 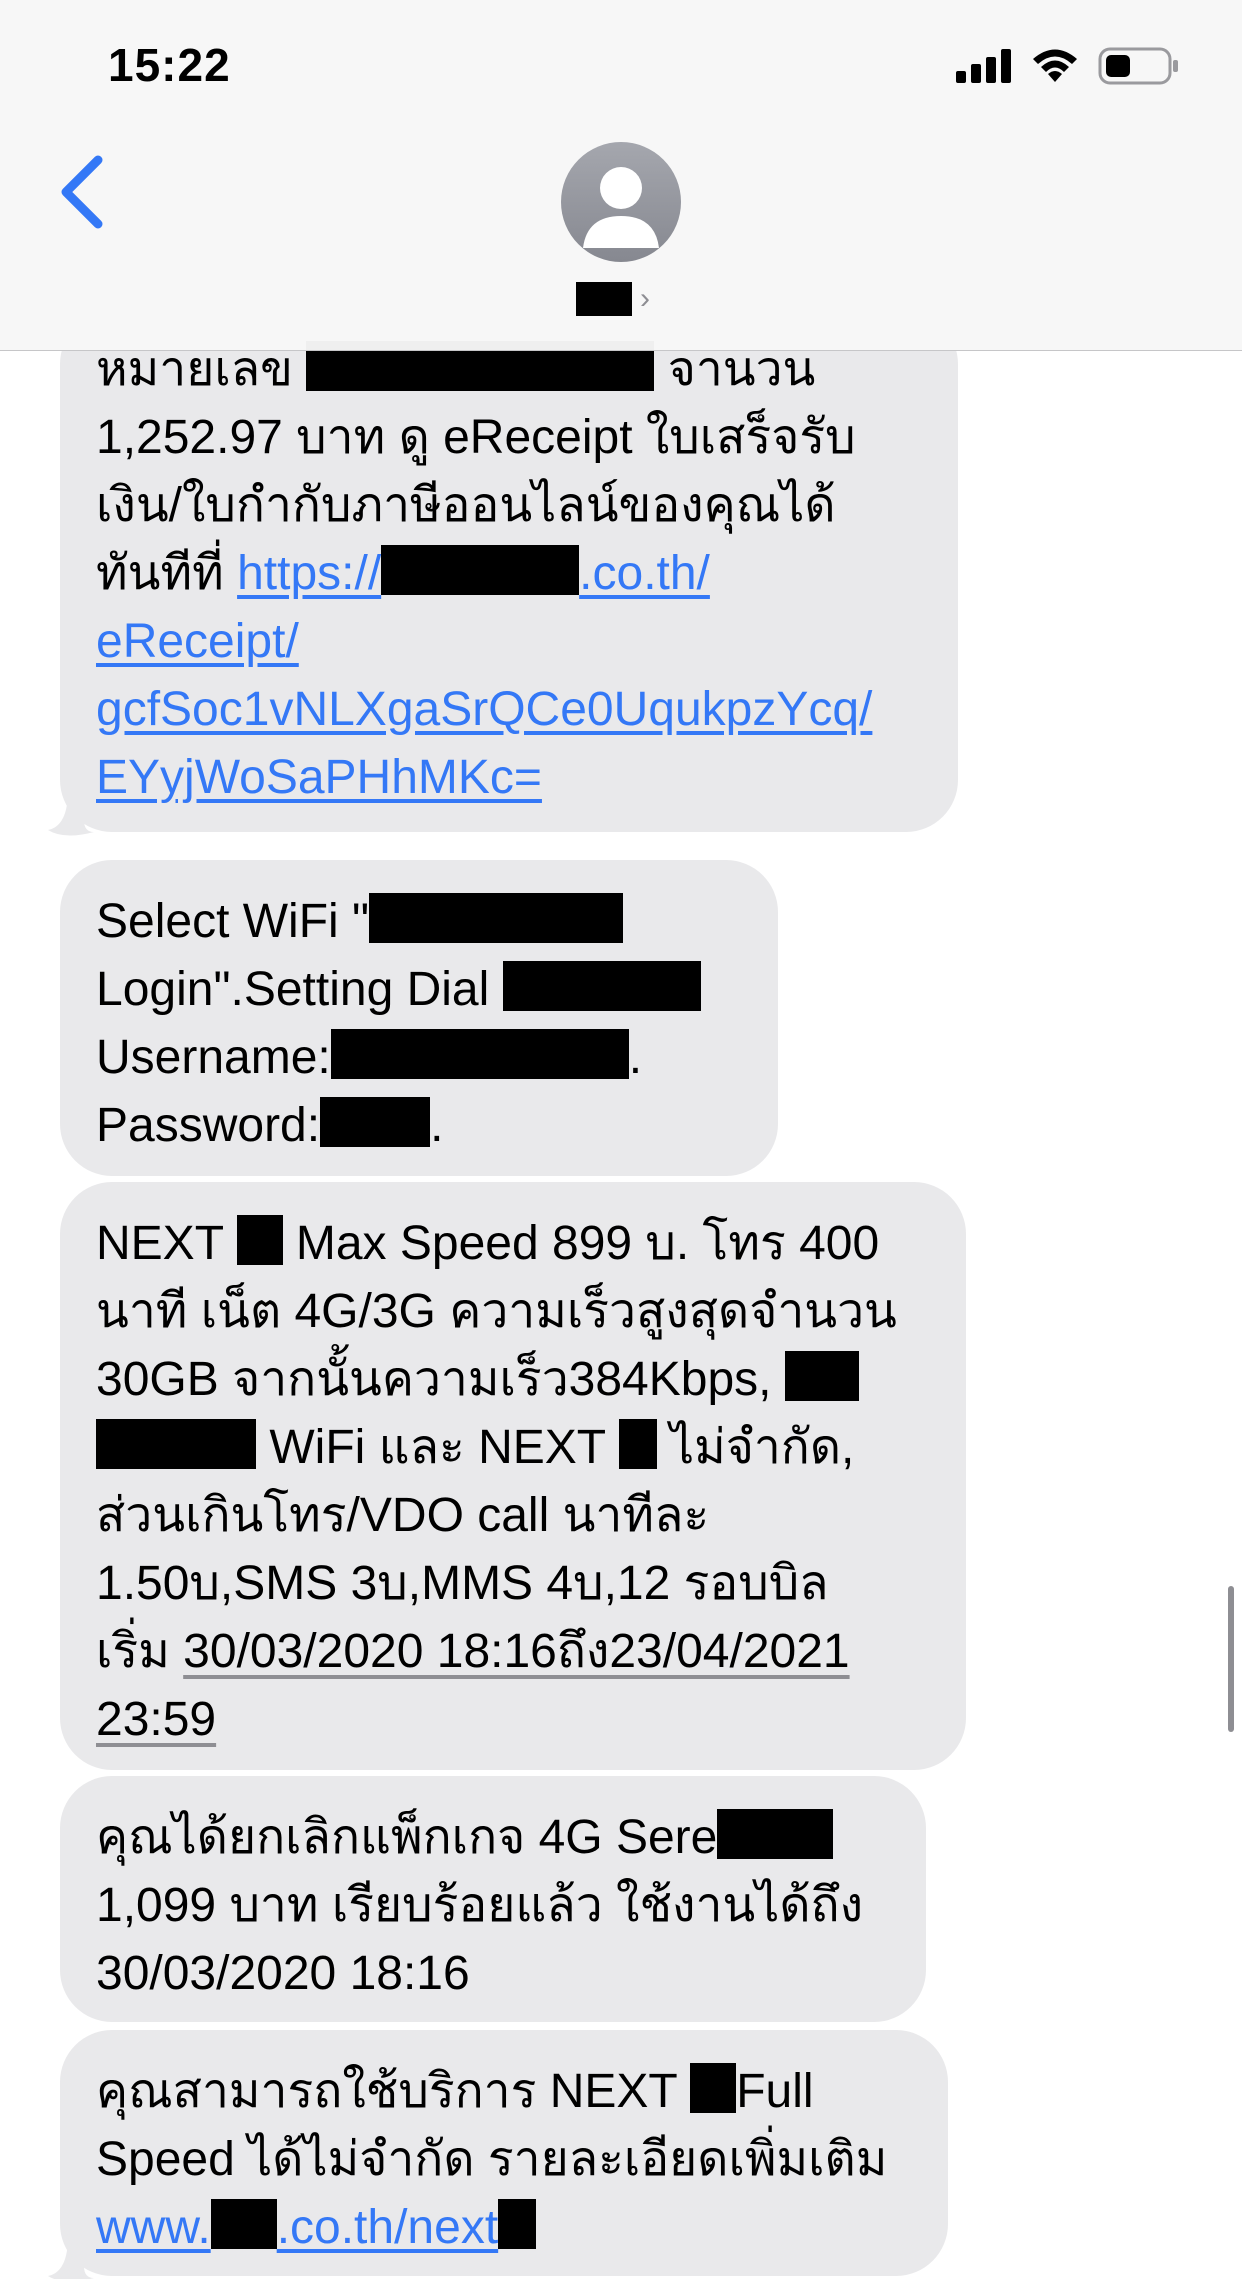 What do you see at coordinates (462, 1583) in the screenshot?
I see `message-text: 1.50บ,SMS 3บ,MMS 4บ,12 รอบบิล` at bounding box center [462, 1583].